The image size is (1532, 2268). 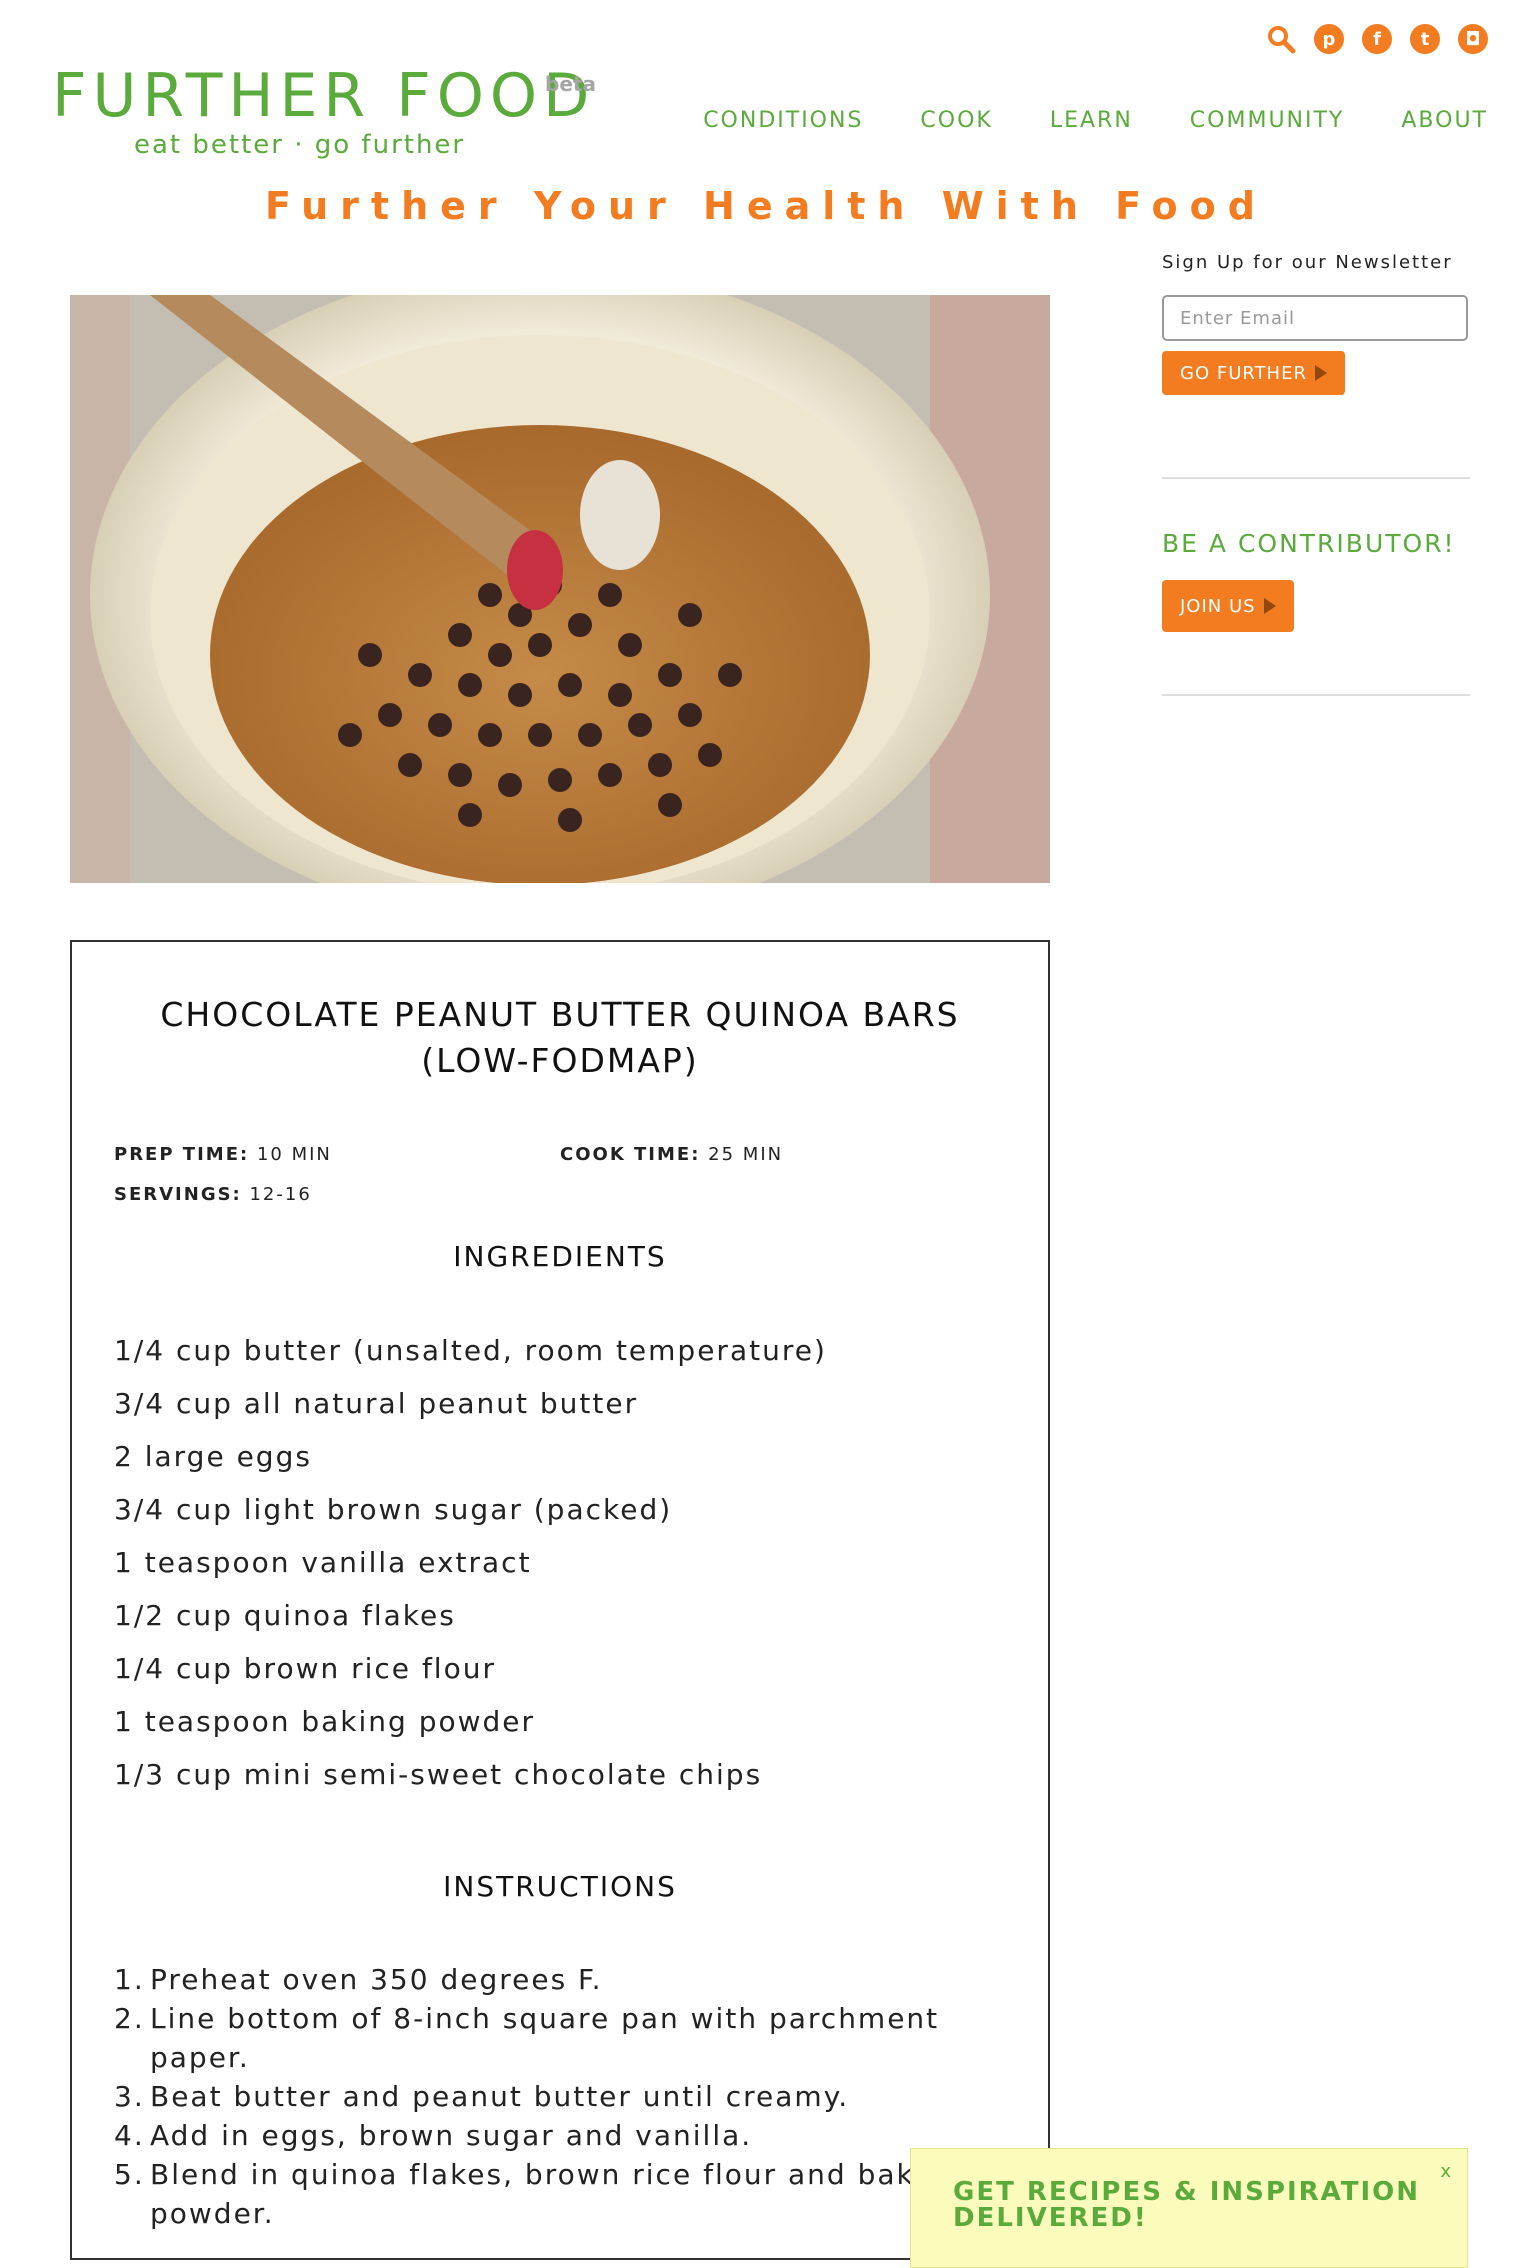 I want to click on instruction-step: 1. Preheat oven 350 degrees F., so click(x=544, y=1979).